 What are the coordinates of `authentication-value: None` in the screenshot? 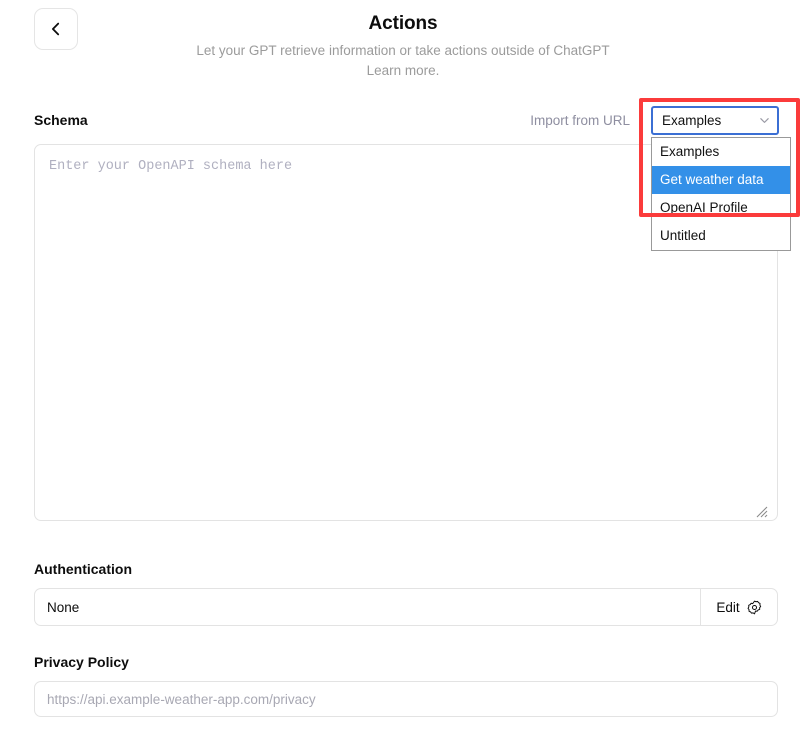 It's located at (367, 607).